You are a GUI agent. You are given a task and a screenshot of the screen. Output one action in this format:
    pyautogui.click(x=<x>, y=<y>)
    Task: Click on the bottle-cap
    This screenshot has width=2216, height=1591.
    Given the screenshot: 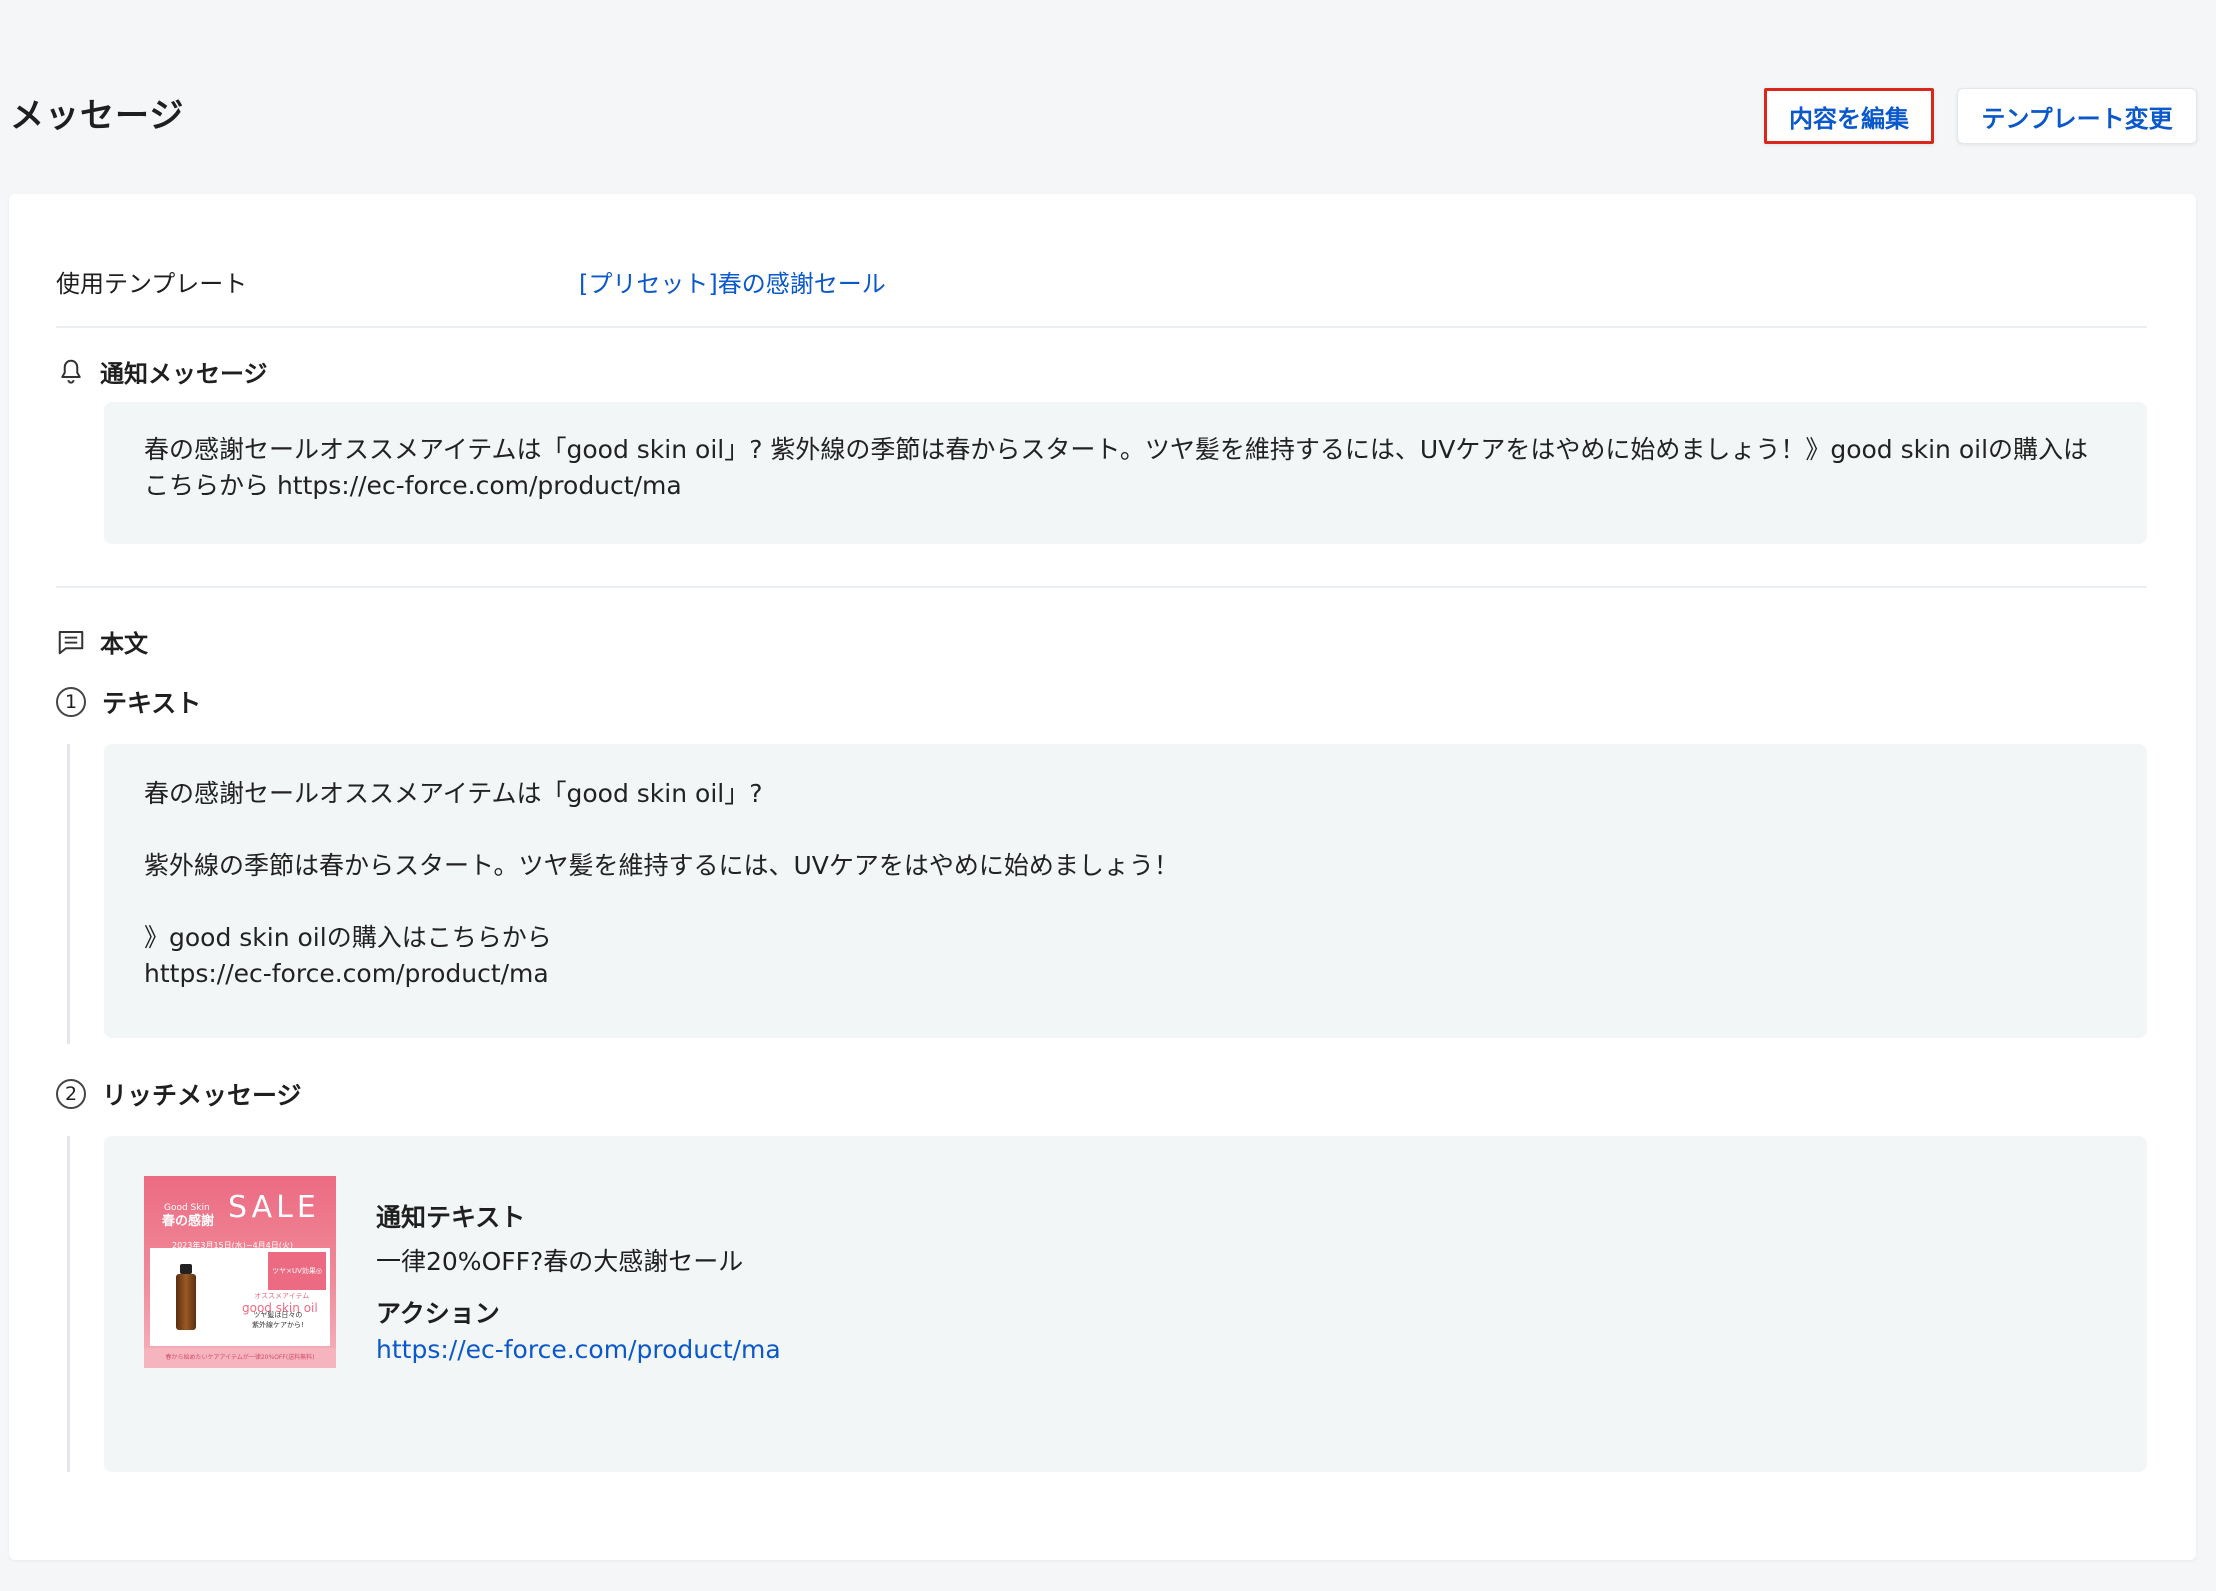 What is the action you would take?
    pyautogui.click(x=186, y=1269)
    